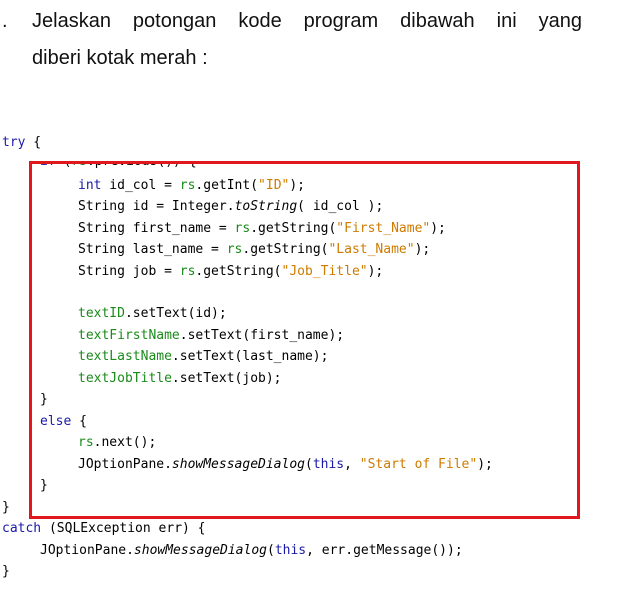  I want to click on question-text-line-2: diberi kotak merah :, so click(120, 58).